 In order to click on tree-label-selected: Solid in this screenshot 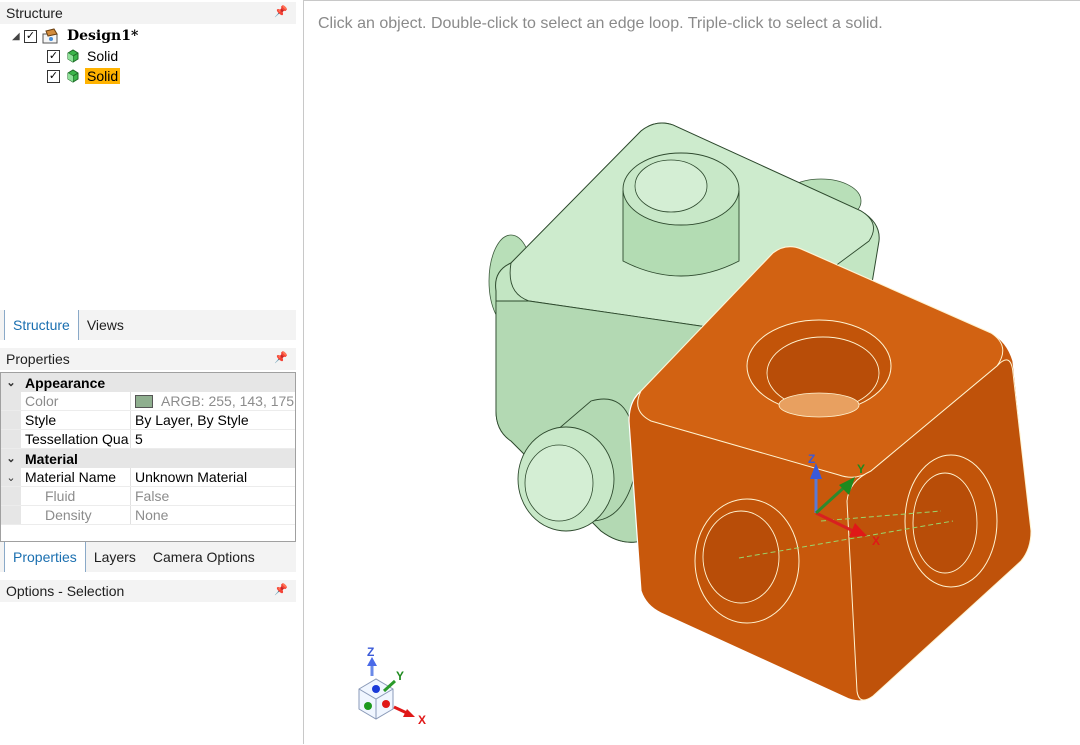, I will do `click(103, 76)`.